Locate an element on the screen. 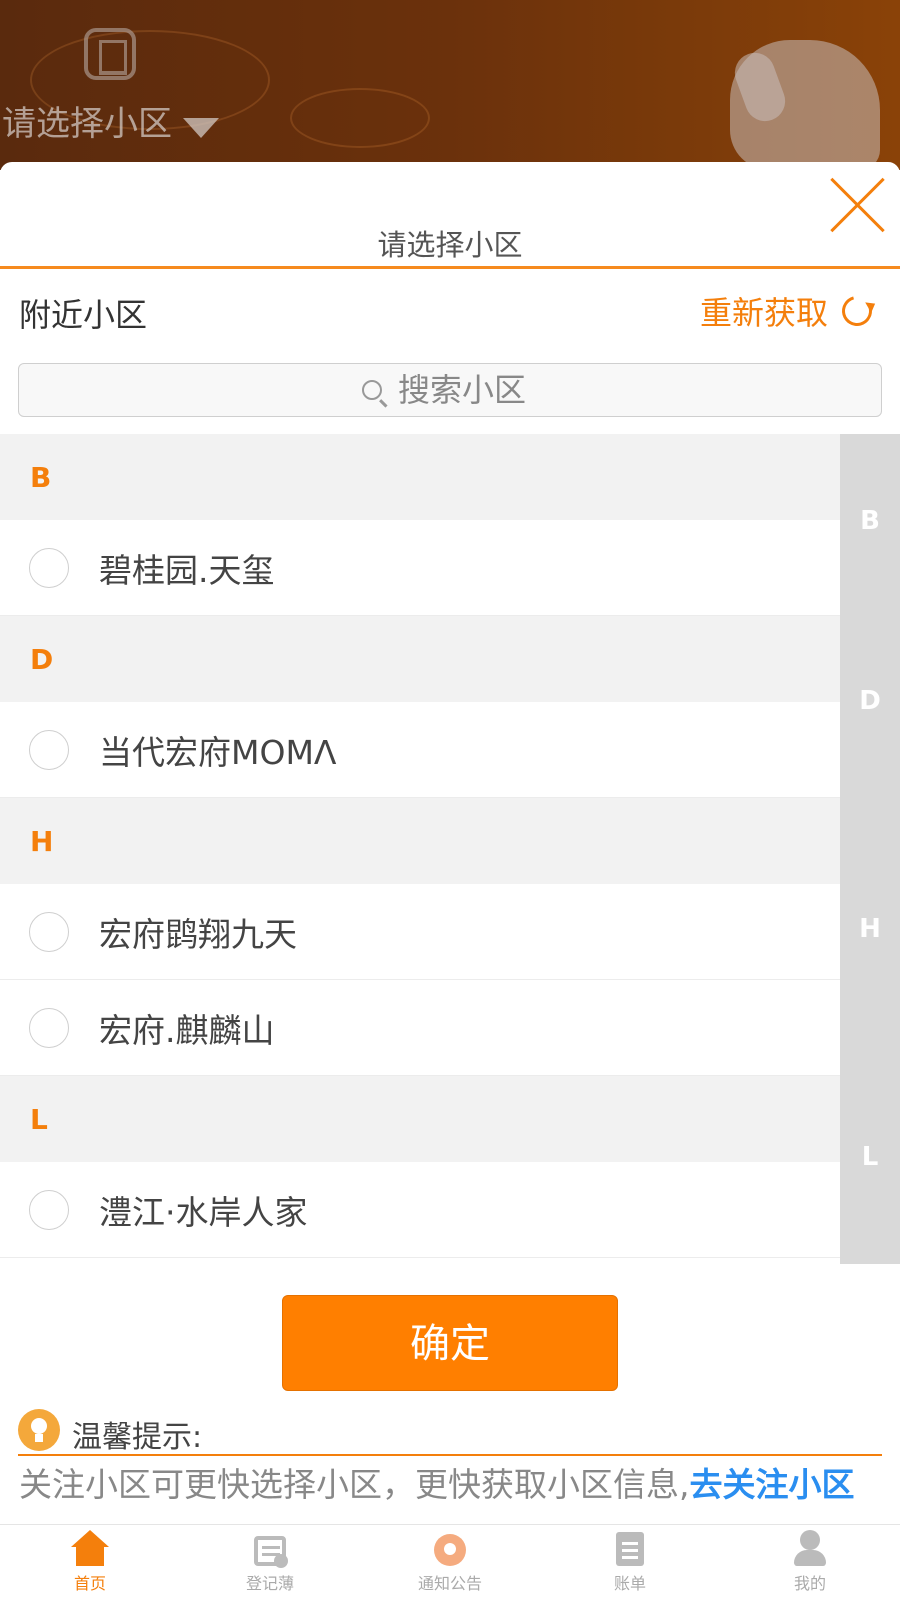 Image resolution: width=900 pixels, height=1600 pixels. tab-label: 通知公告 is located at coordinates (449, 1583).